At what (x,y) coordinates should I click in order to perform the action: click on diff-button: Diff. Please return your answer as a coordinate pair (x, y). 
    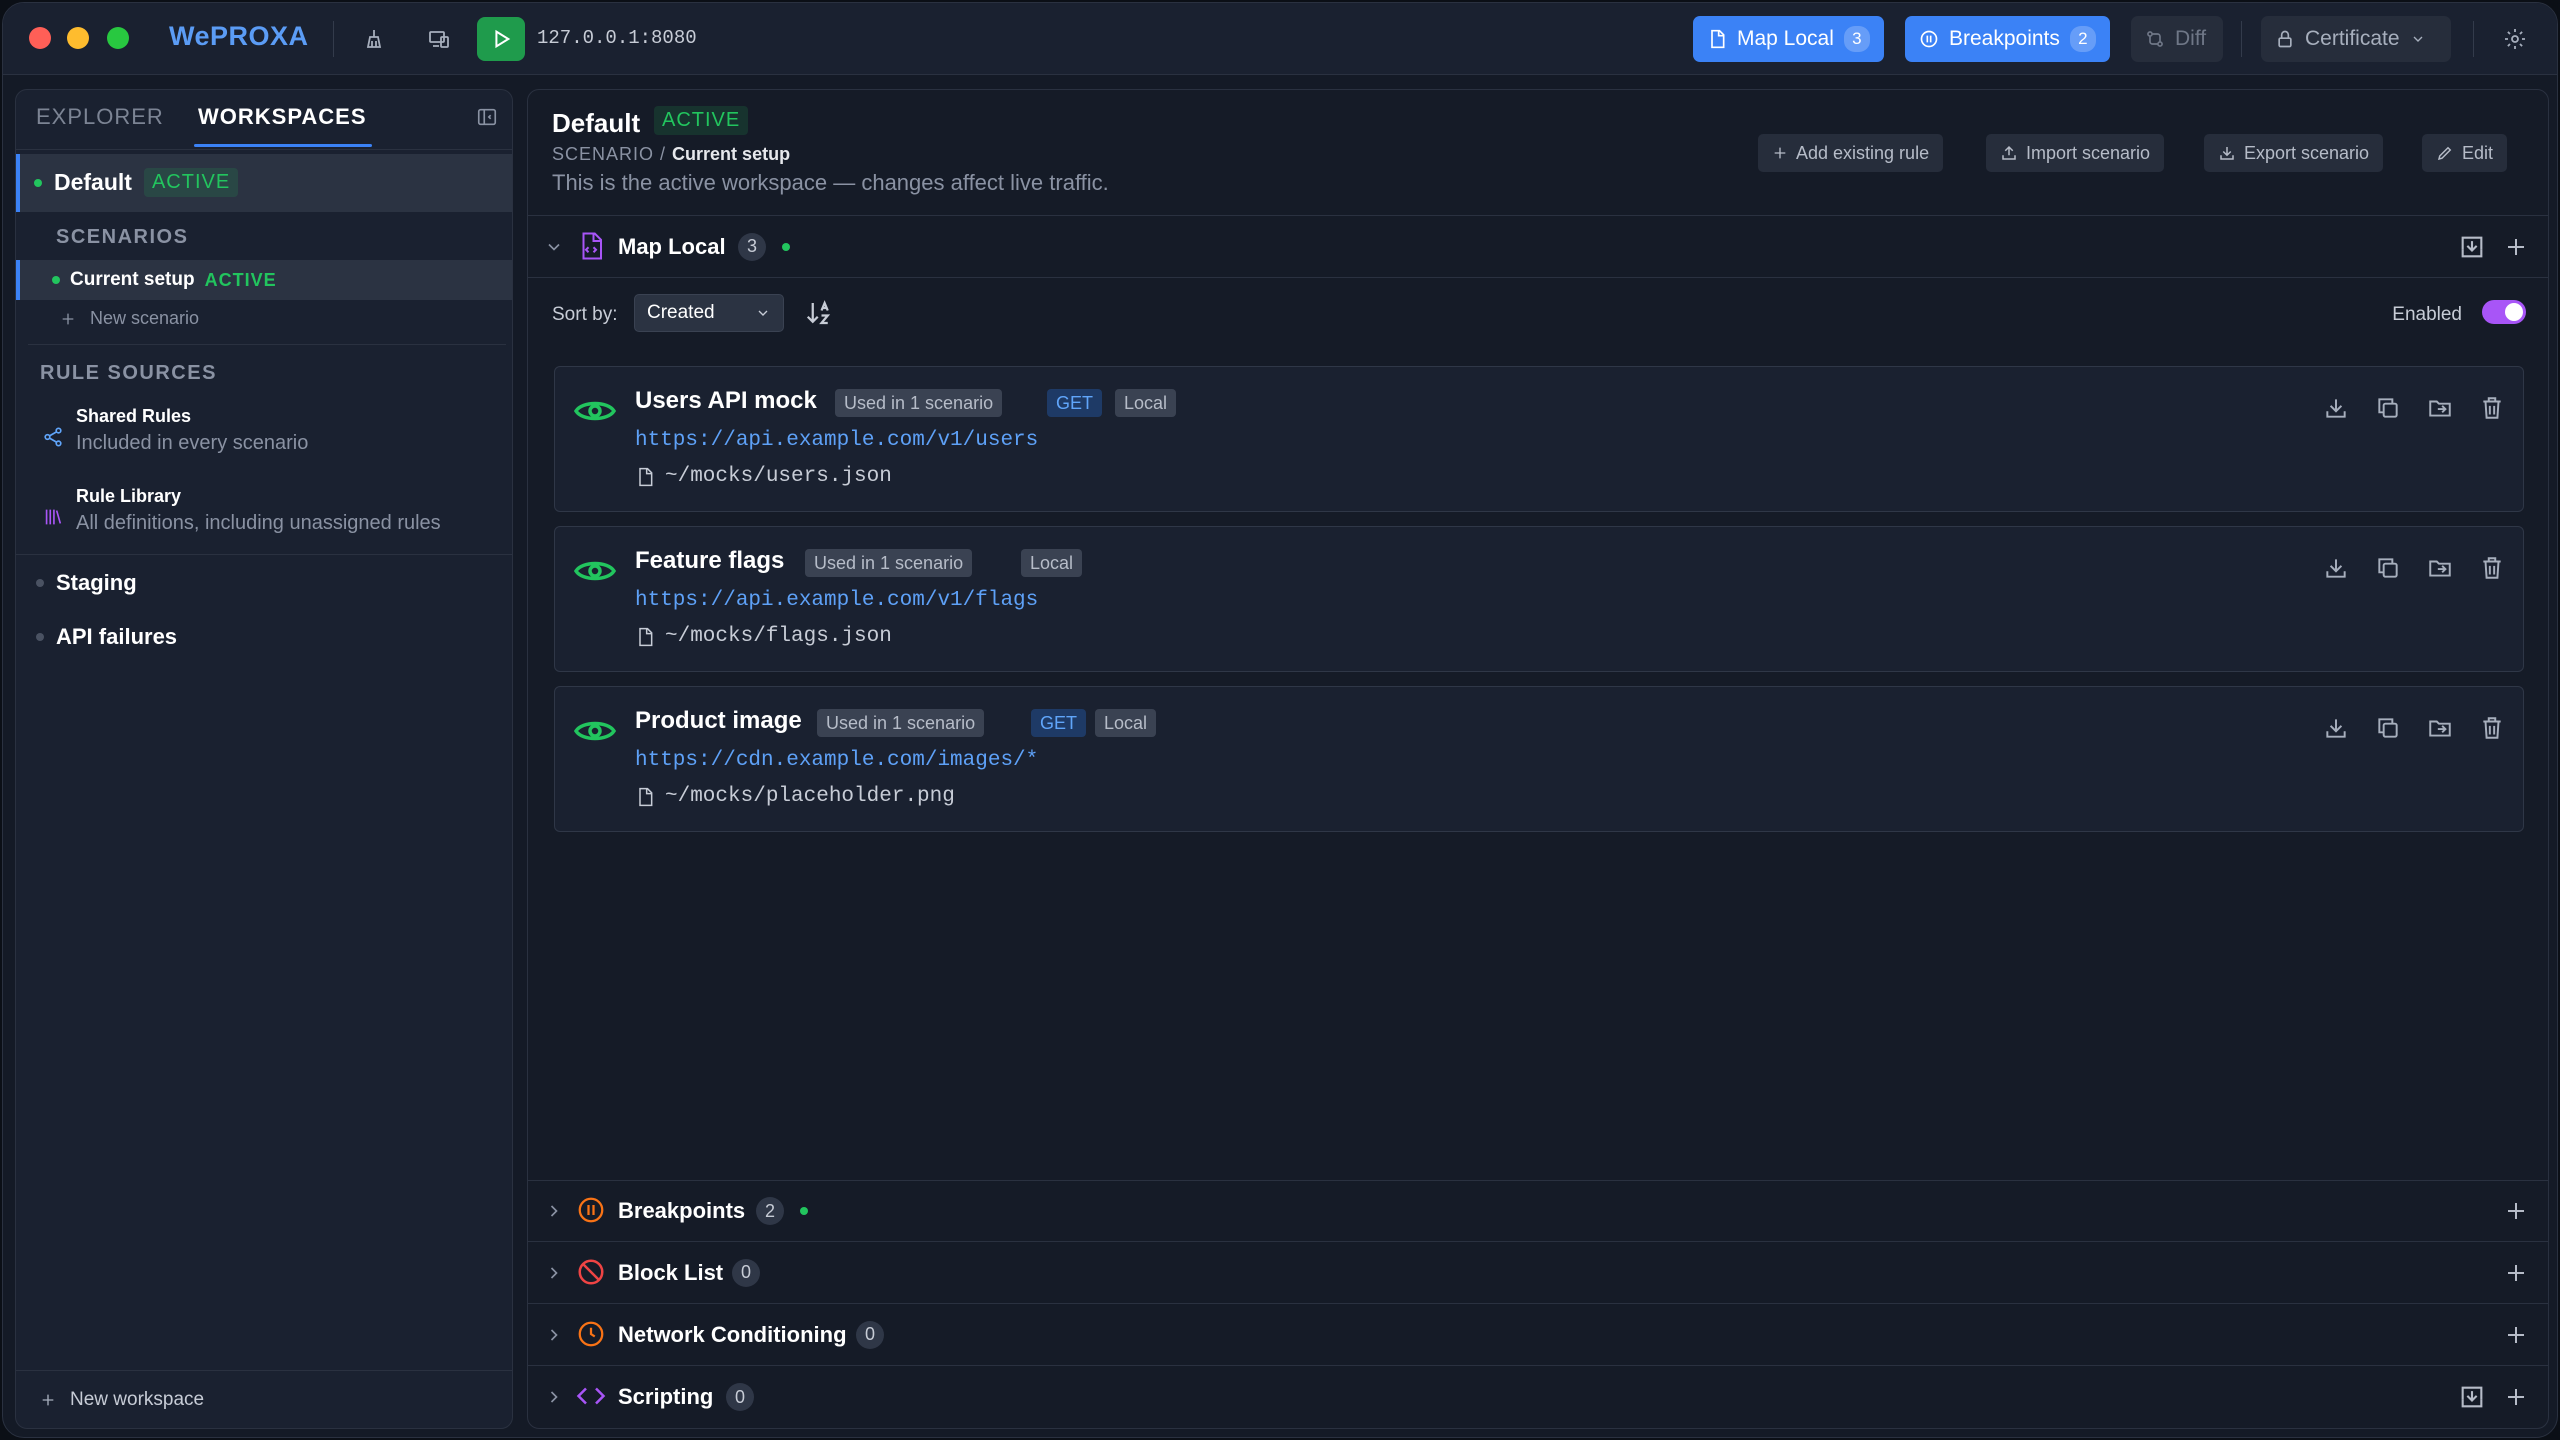
    Looking at the image, I should click on (2177, 39).